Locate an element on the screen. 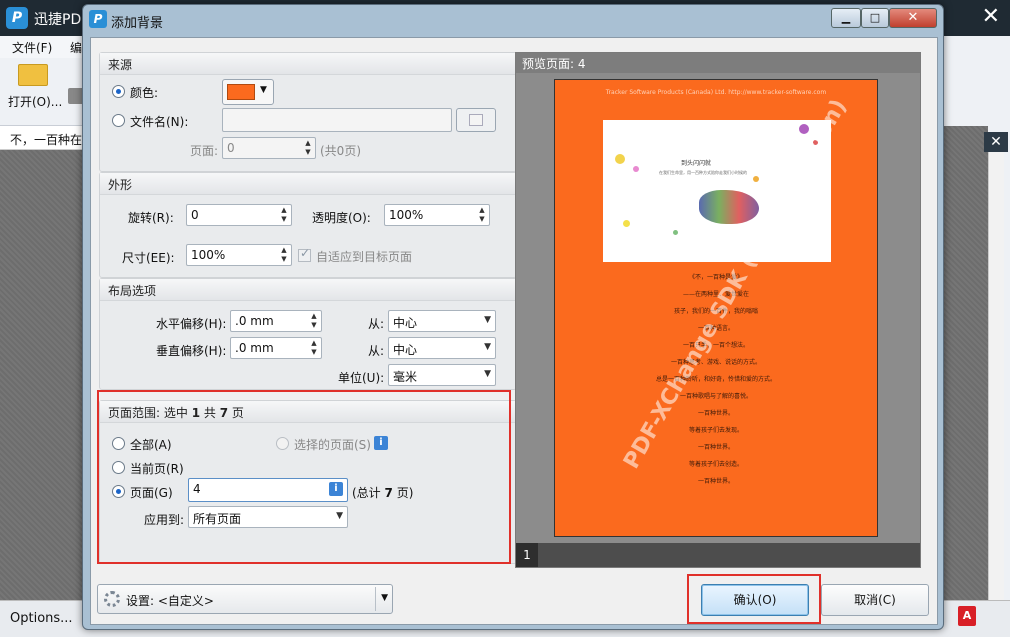 The width and height of the screenshot is (1010, 637). unit-label: 单位(U): is located at coordinates (361, 378).